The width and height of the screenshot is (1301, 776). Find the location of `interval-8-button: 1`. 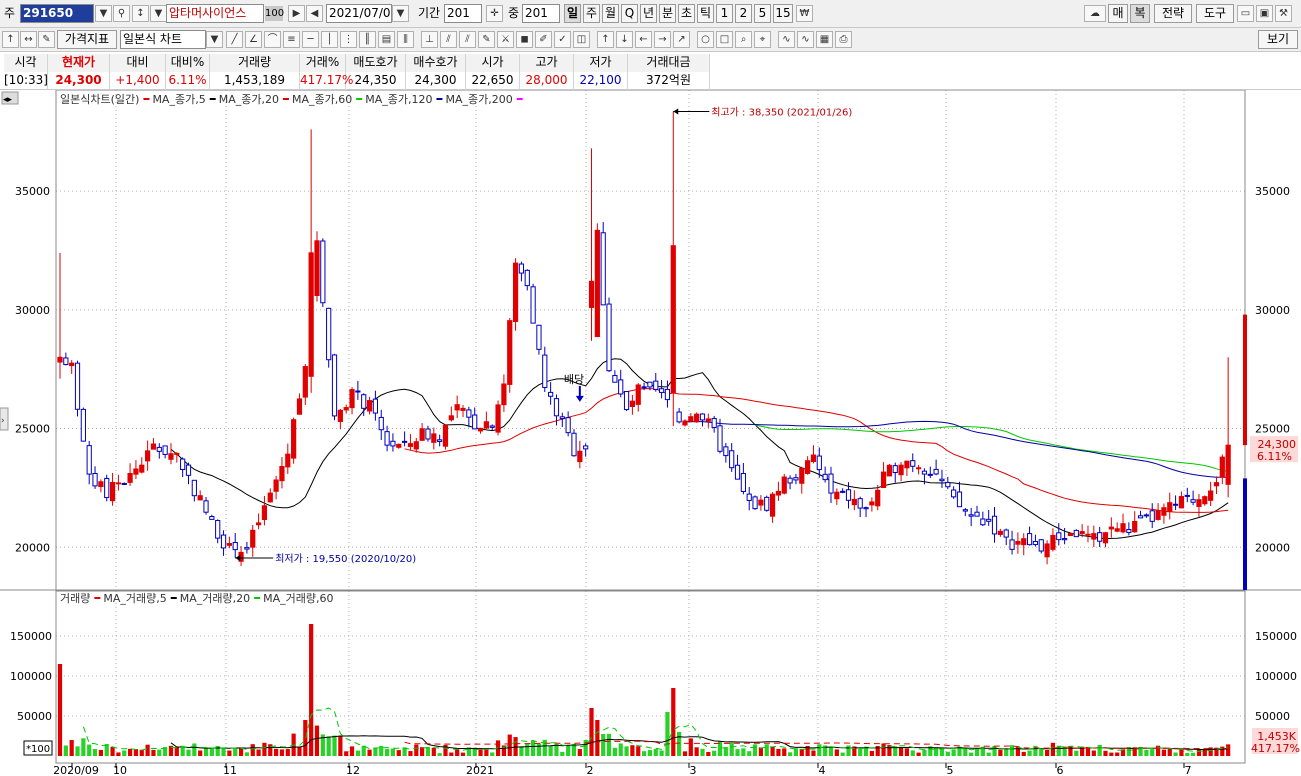

interval-8-button: 1 is located at coordinates (724, 13).